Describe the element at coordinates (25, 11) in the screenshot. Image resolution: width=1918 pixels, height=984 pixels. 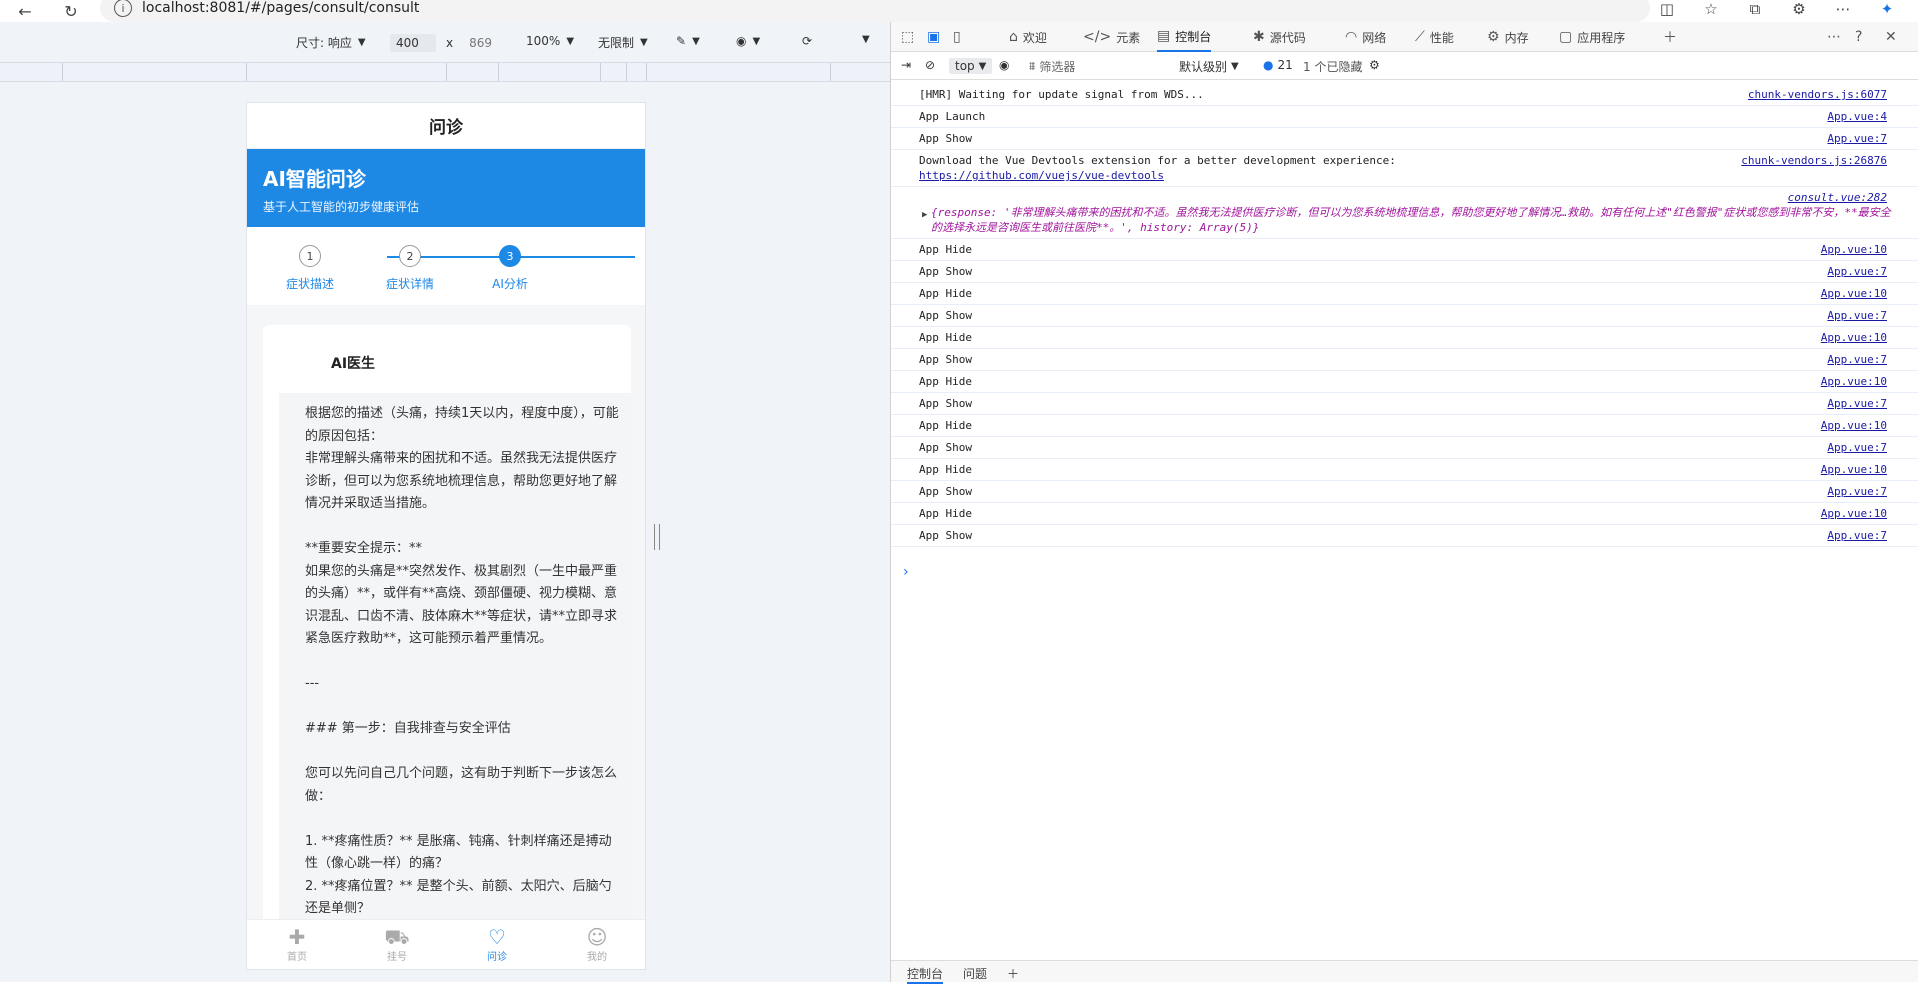
I see `back-icon: ←` at that location.